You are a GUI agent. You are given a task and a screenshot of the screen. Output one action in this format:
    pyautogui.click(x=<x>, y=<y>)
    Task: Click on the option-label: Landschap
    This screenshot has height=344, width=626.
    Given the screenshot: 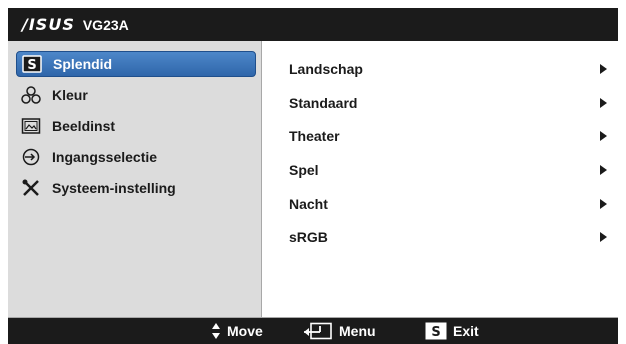 What is the action you would take?
    pyautogui.click(x=326, y=69)
    